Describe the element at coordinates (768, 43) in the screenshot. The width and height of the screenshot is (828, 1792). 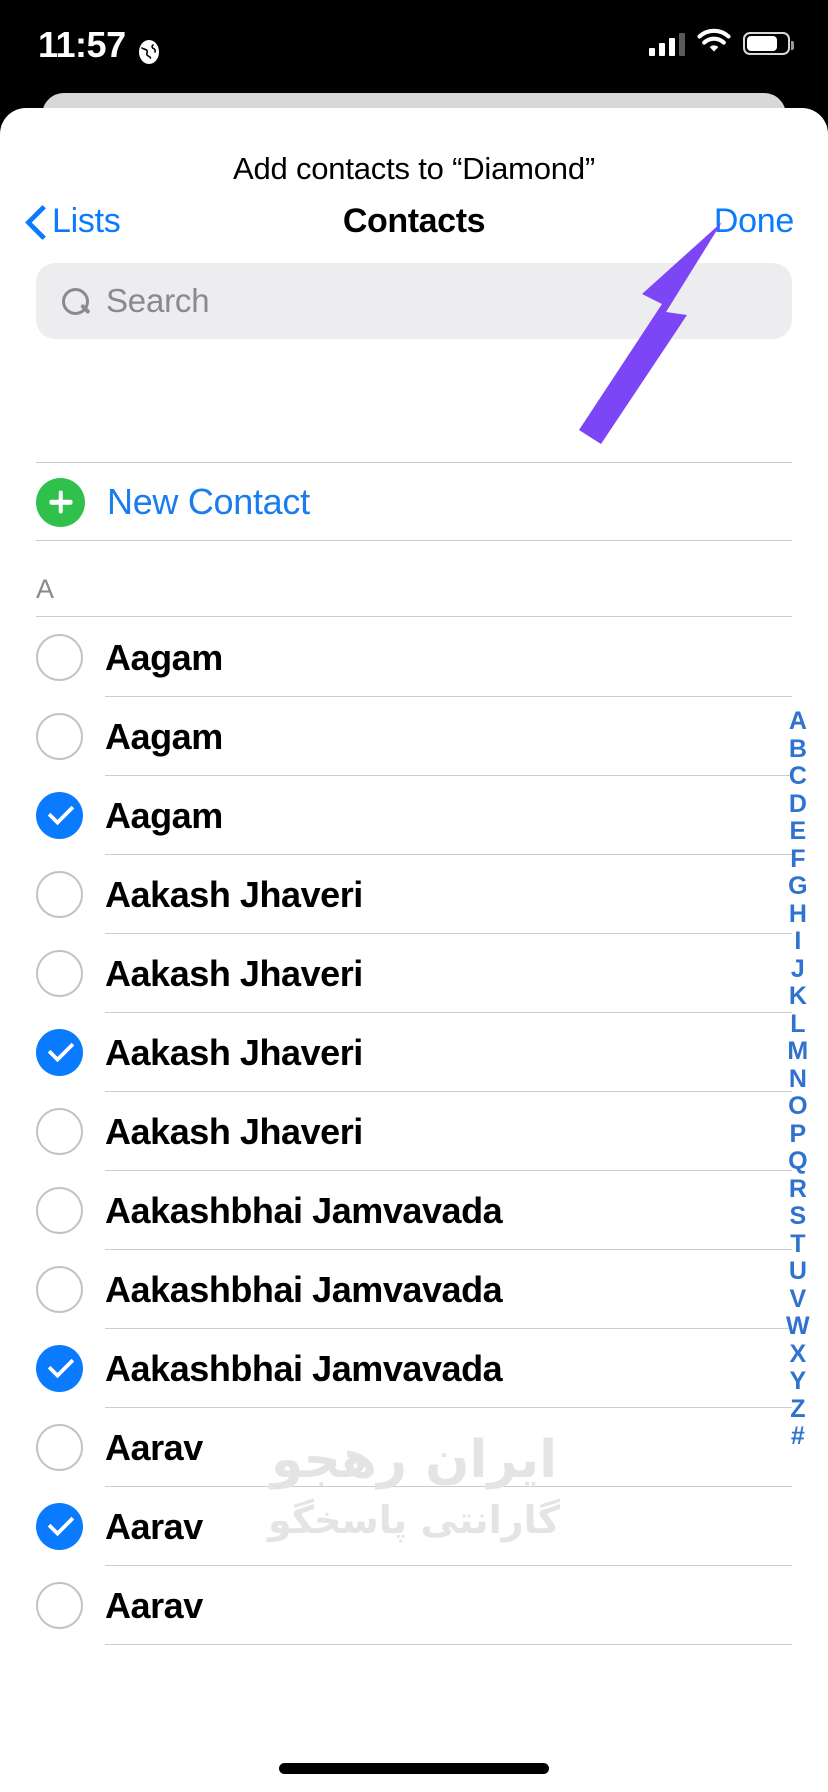
I see `battery-icon` at that location.